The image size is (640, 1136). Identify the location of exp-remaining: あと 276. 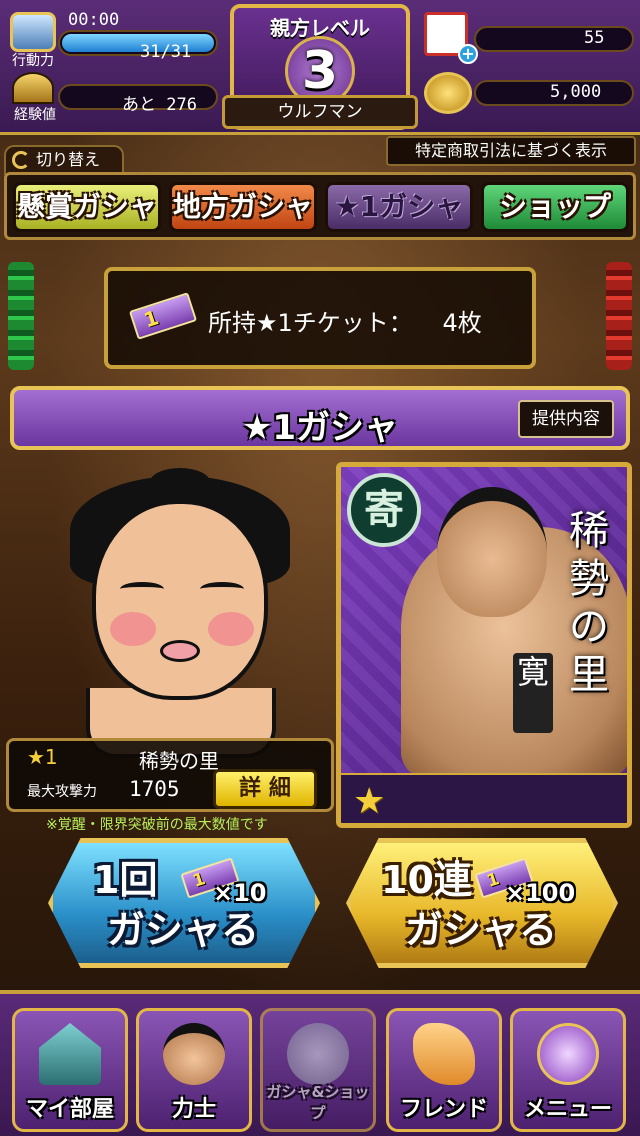
(159, 105).